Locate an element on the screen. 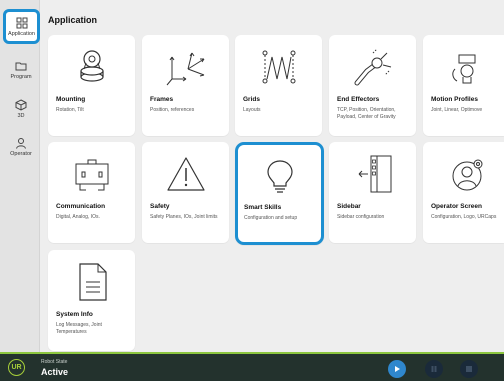  pause-button is located at coordinates (434, 369).